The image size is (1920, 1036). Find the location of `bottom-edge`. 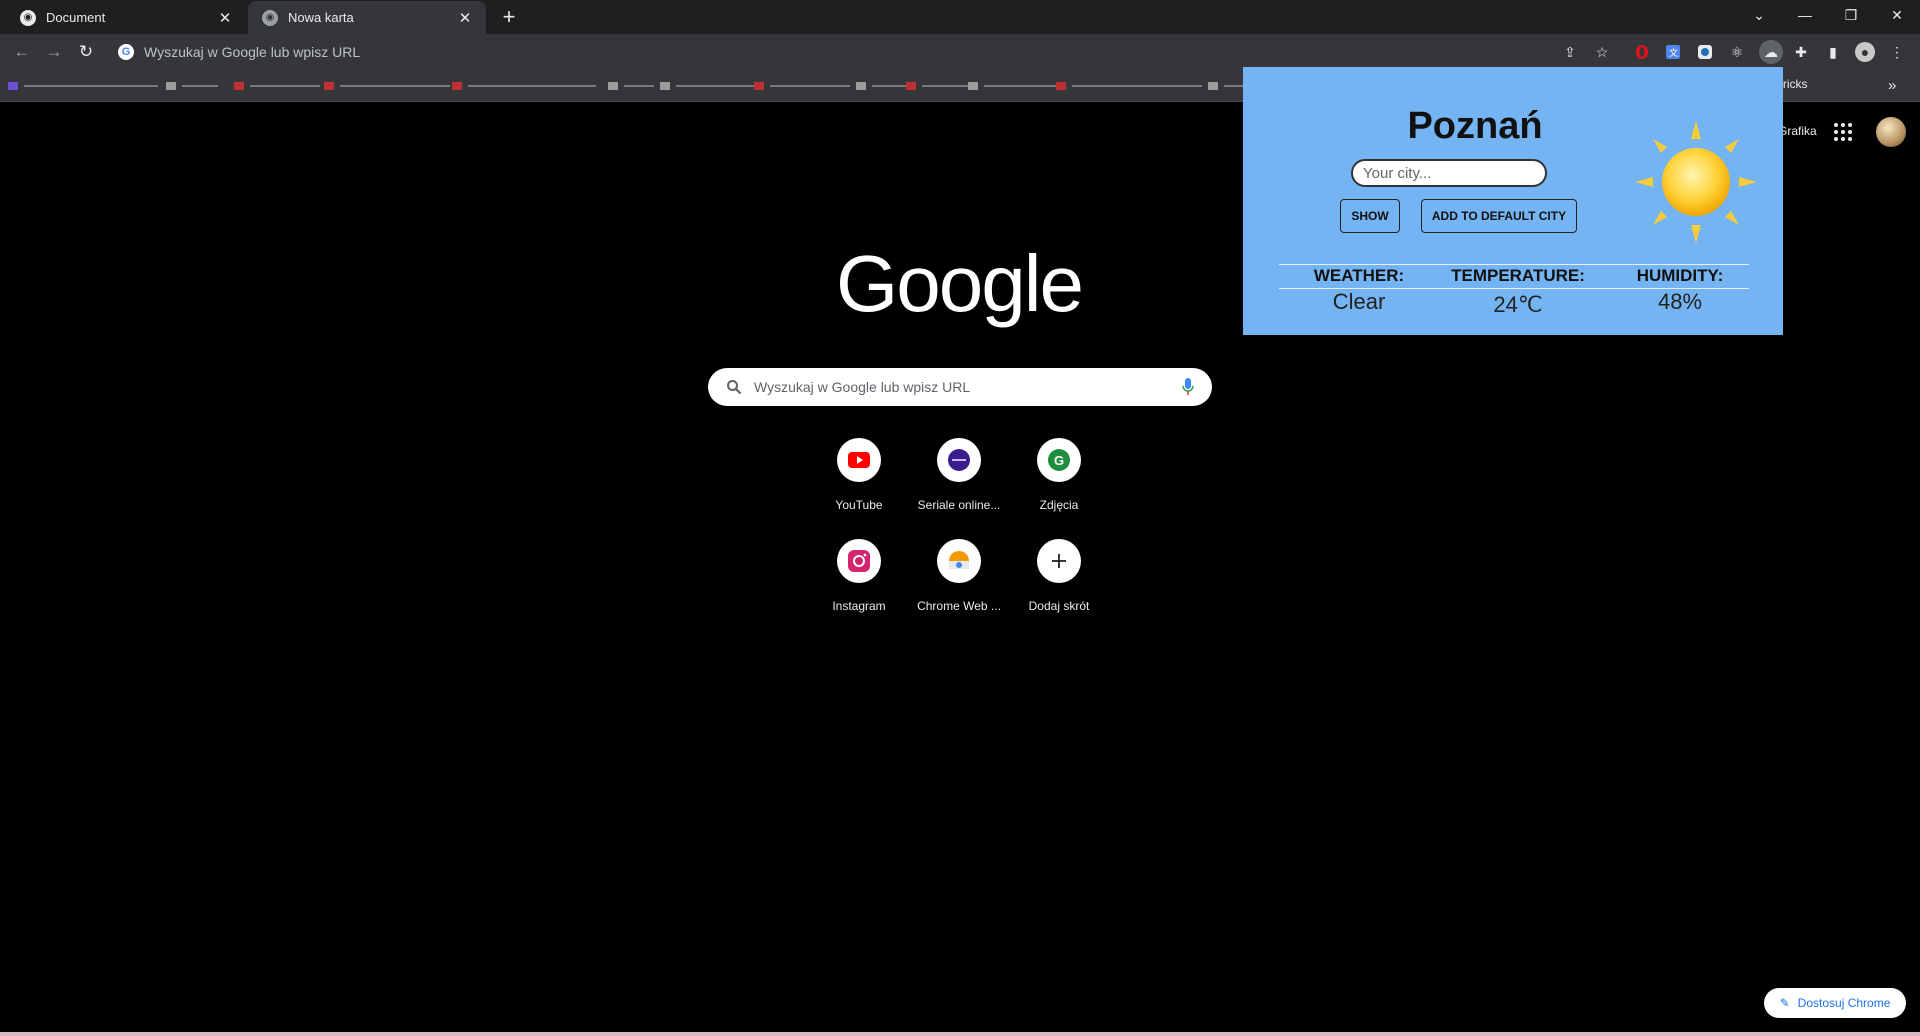

bottom-edge is located at coordinates (960, 1034).